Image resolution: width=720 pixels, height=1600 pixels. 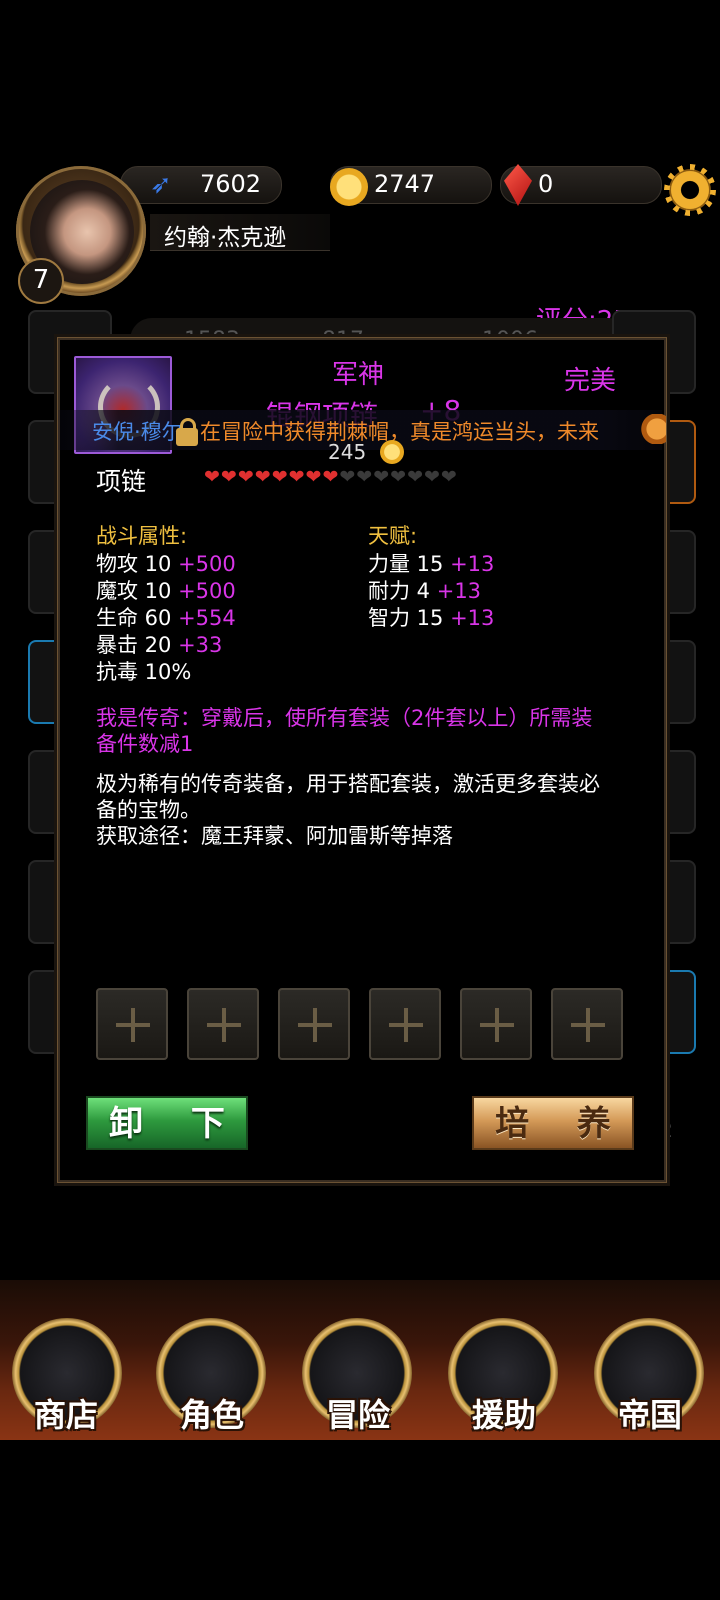 What do you see at coordinates (225, 238) in the screenshot?
I see `player-name: 约翰·杰克逊` at bounding box center [225, 238].